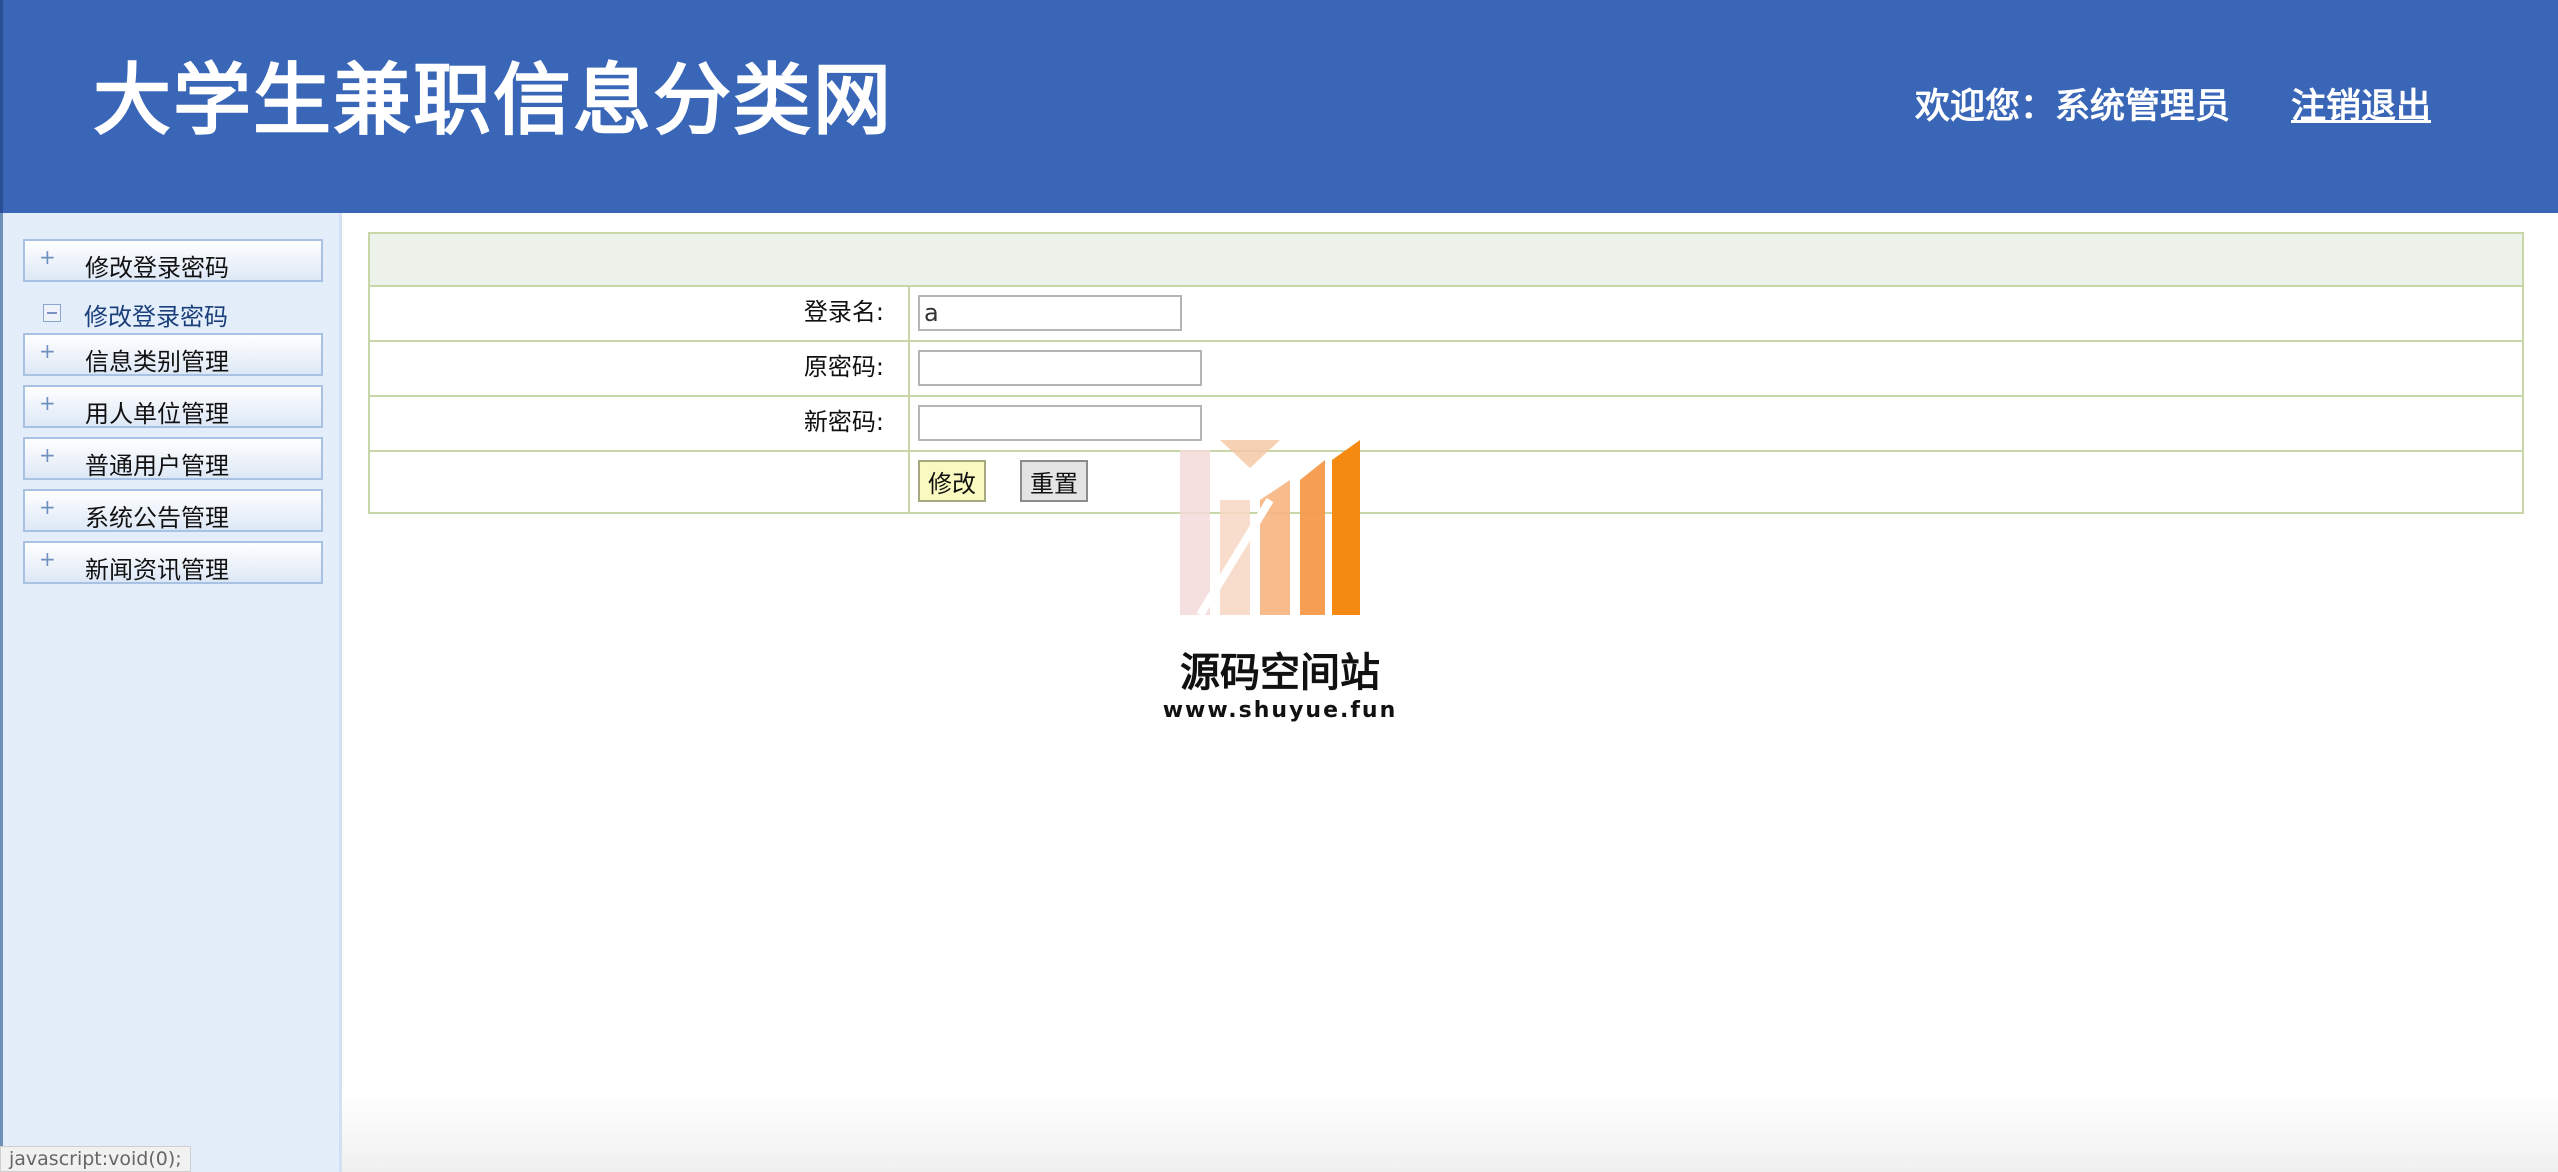 The width and height of the screenshot is (2558, 1172). Describe the element at coordinates (1716, 313) in the screenshot. I see `login-name-cell` at that location.